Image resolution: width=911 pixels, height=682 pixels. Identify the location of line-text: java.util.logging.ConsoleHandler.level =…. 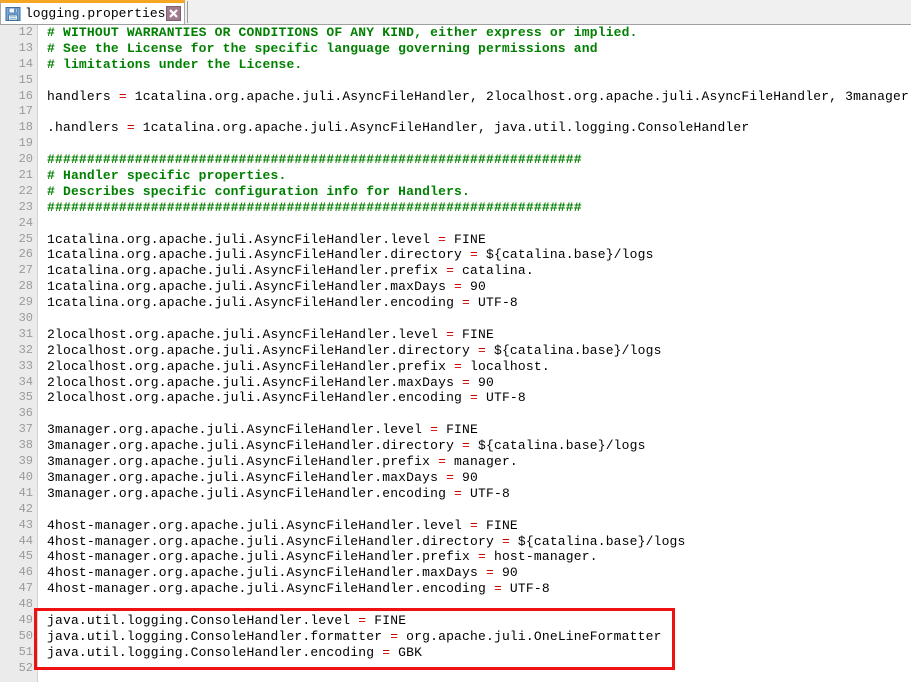
(226, 621).